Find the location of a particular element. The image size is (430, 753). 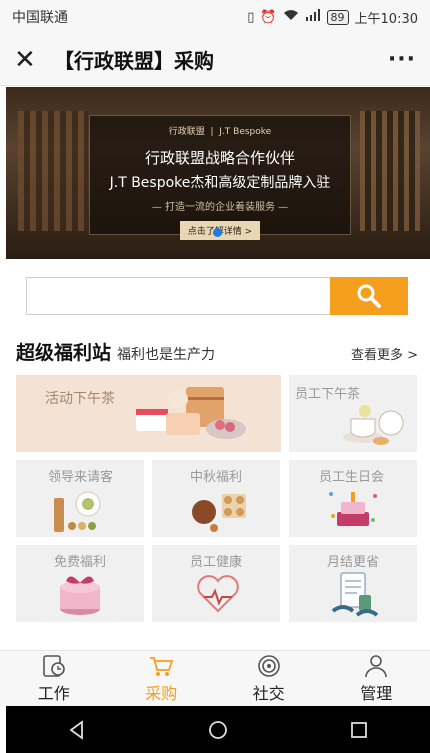

section-subtitle: 福利也是生产力 is located at coordinates (166, 355).